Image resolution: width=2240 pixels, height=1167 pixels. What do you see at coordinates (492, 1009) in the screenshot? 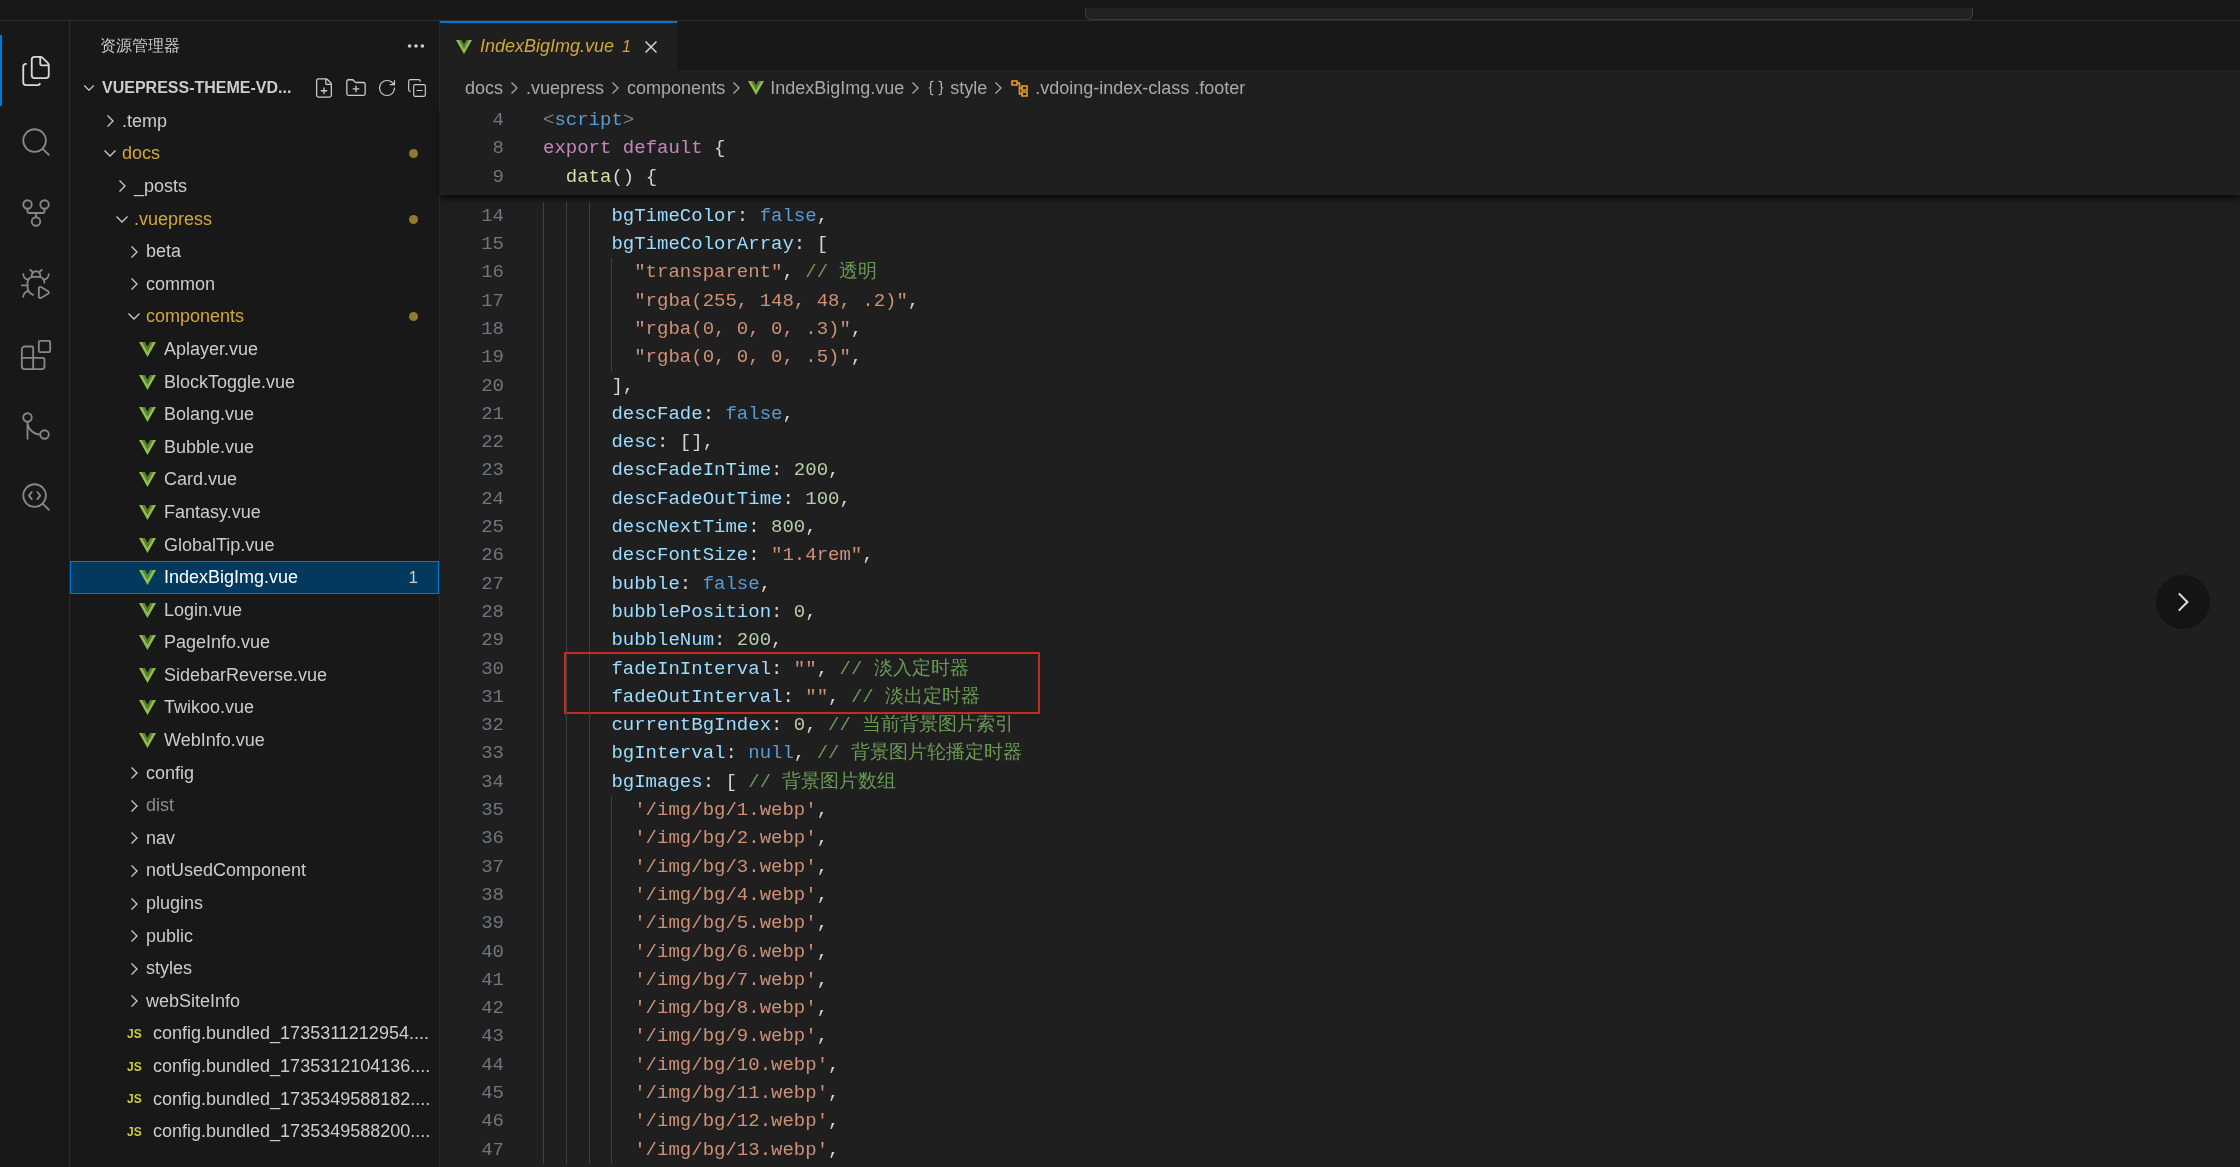
I see `line-number: 42` at bounding box center [492, 1009].